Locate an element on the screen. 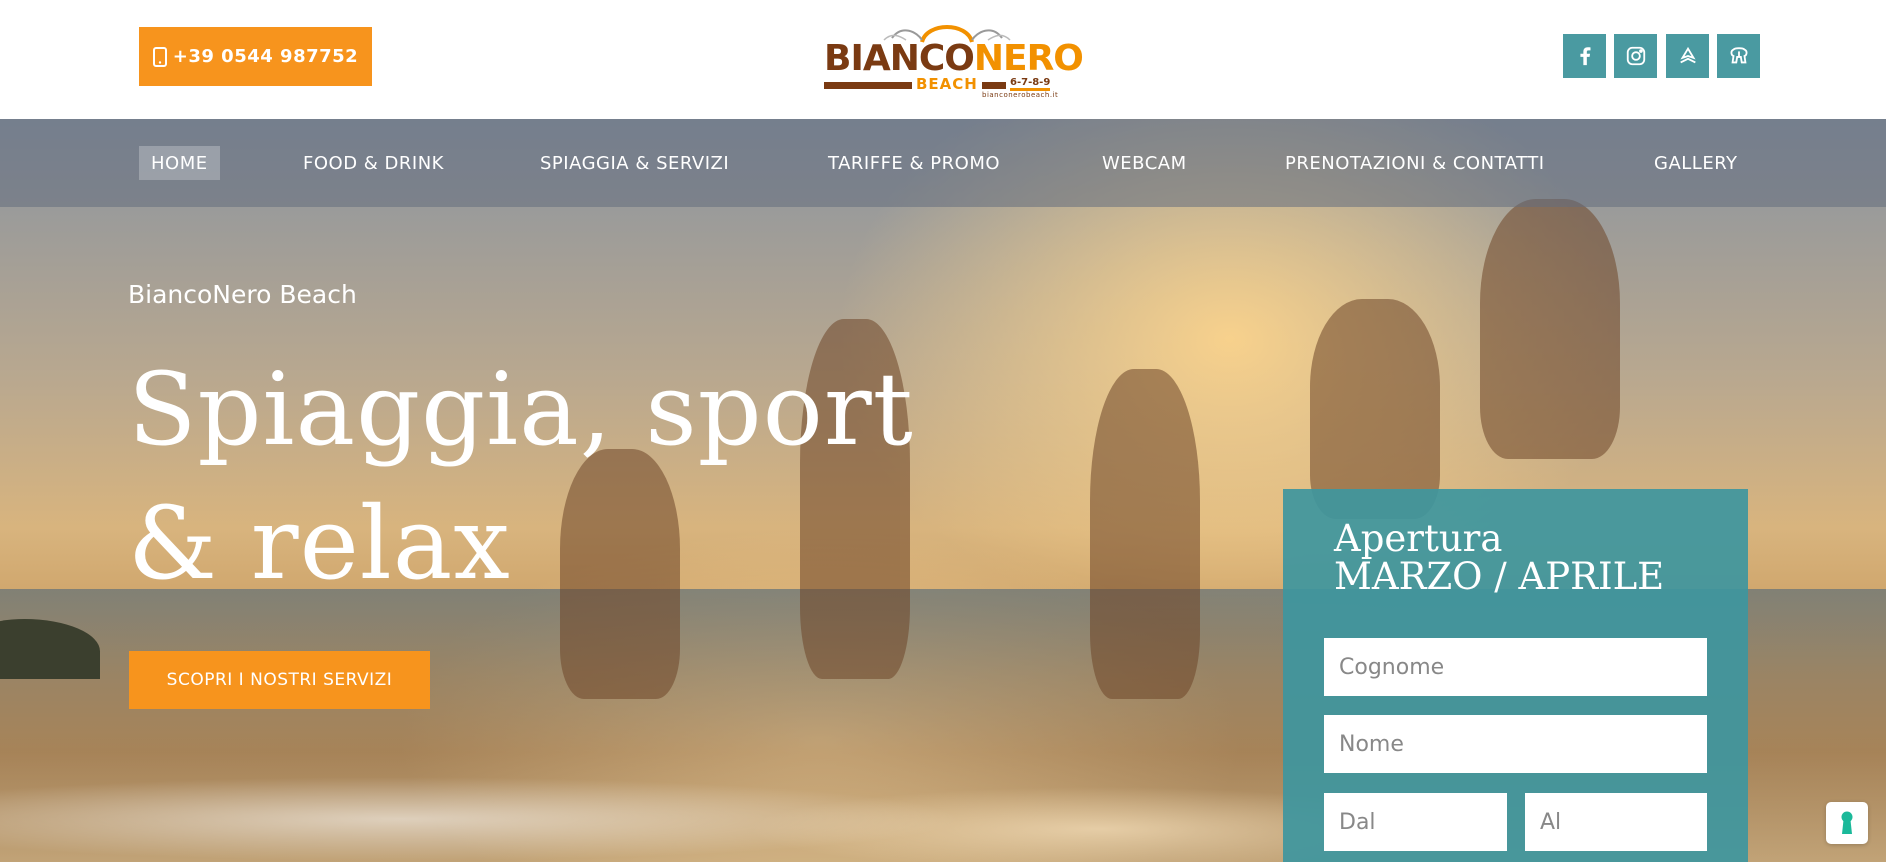  nav-item-food-drink: FOOD & DRINK is located at coordinates (373, 163).